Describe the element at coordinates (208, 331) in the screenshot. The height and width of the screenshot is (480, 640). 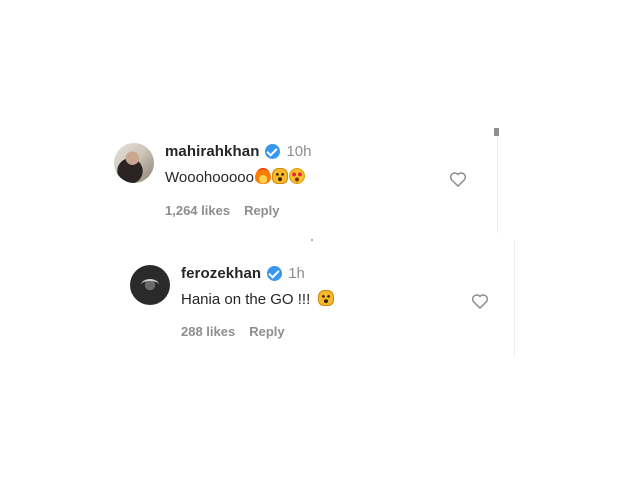
I see `likes-count: 288 likes` at that location.